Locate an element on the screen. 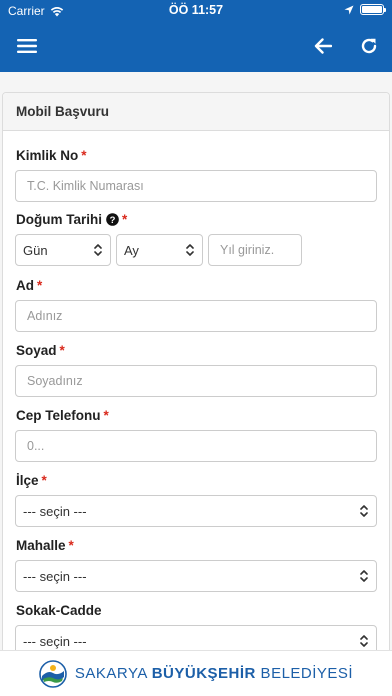 The image size is (392, 696). year-input: Yıl giriniz. is located at coordinates (255, 250).